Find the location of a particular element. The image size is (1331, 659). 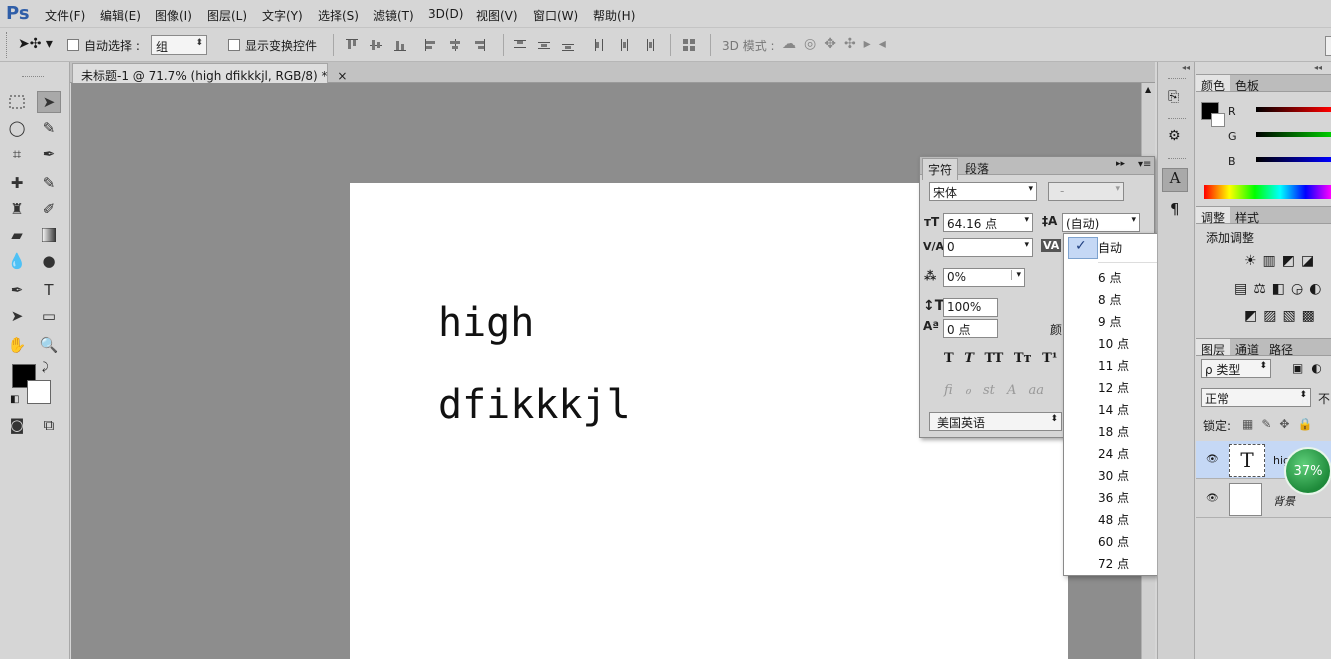

menu-view: 视图(V) is located at coordinates (497, 15).